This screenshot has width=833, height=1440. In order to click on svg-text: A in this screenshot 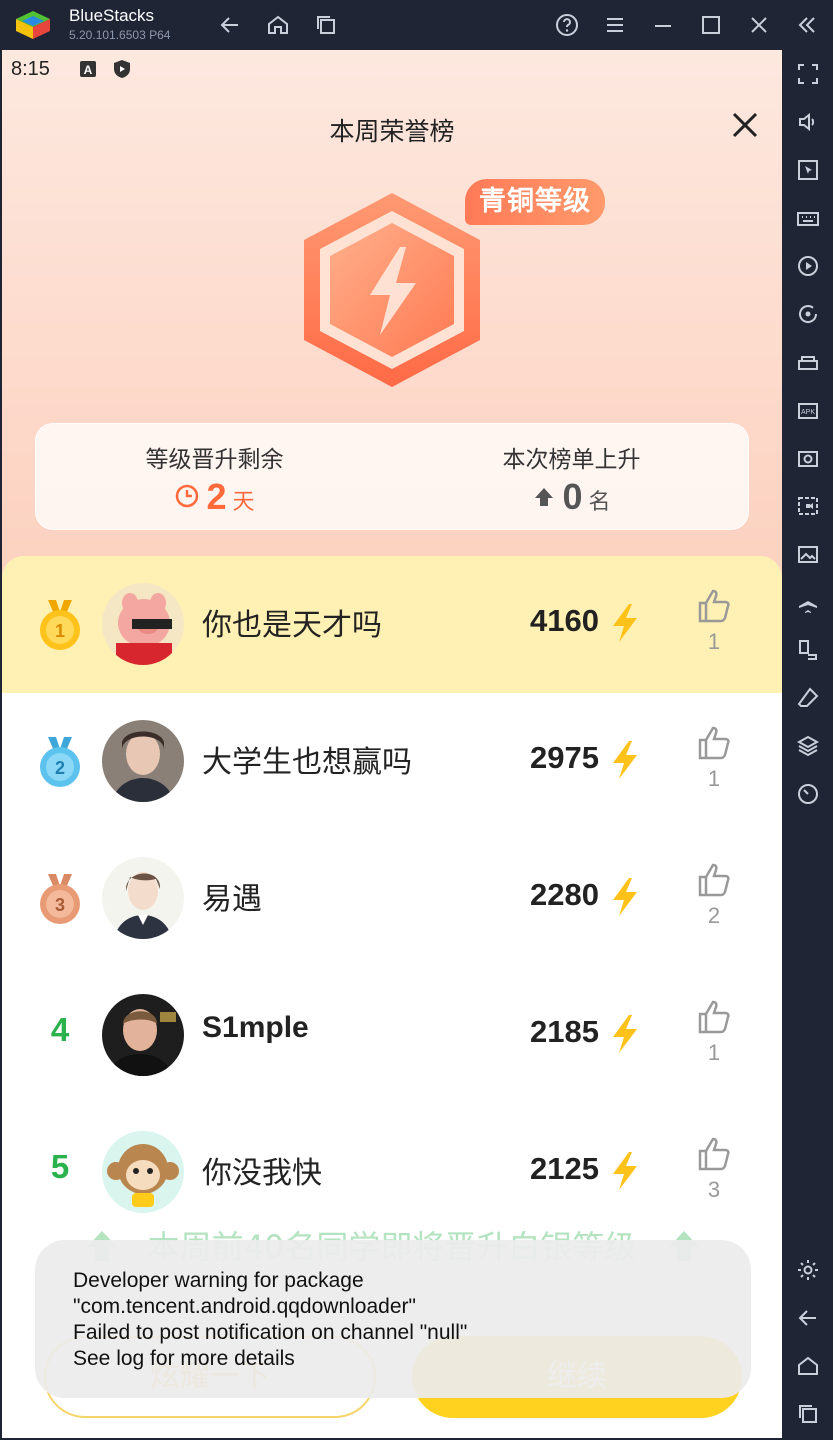, I will do `click(88, 70)`.